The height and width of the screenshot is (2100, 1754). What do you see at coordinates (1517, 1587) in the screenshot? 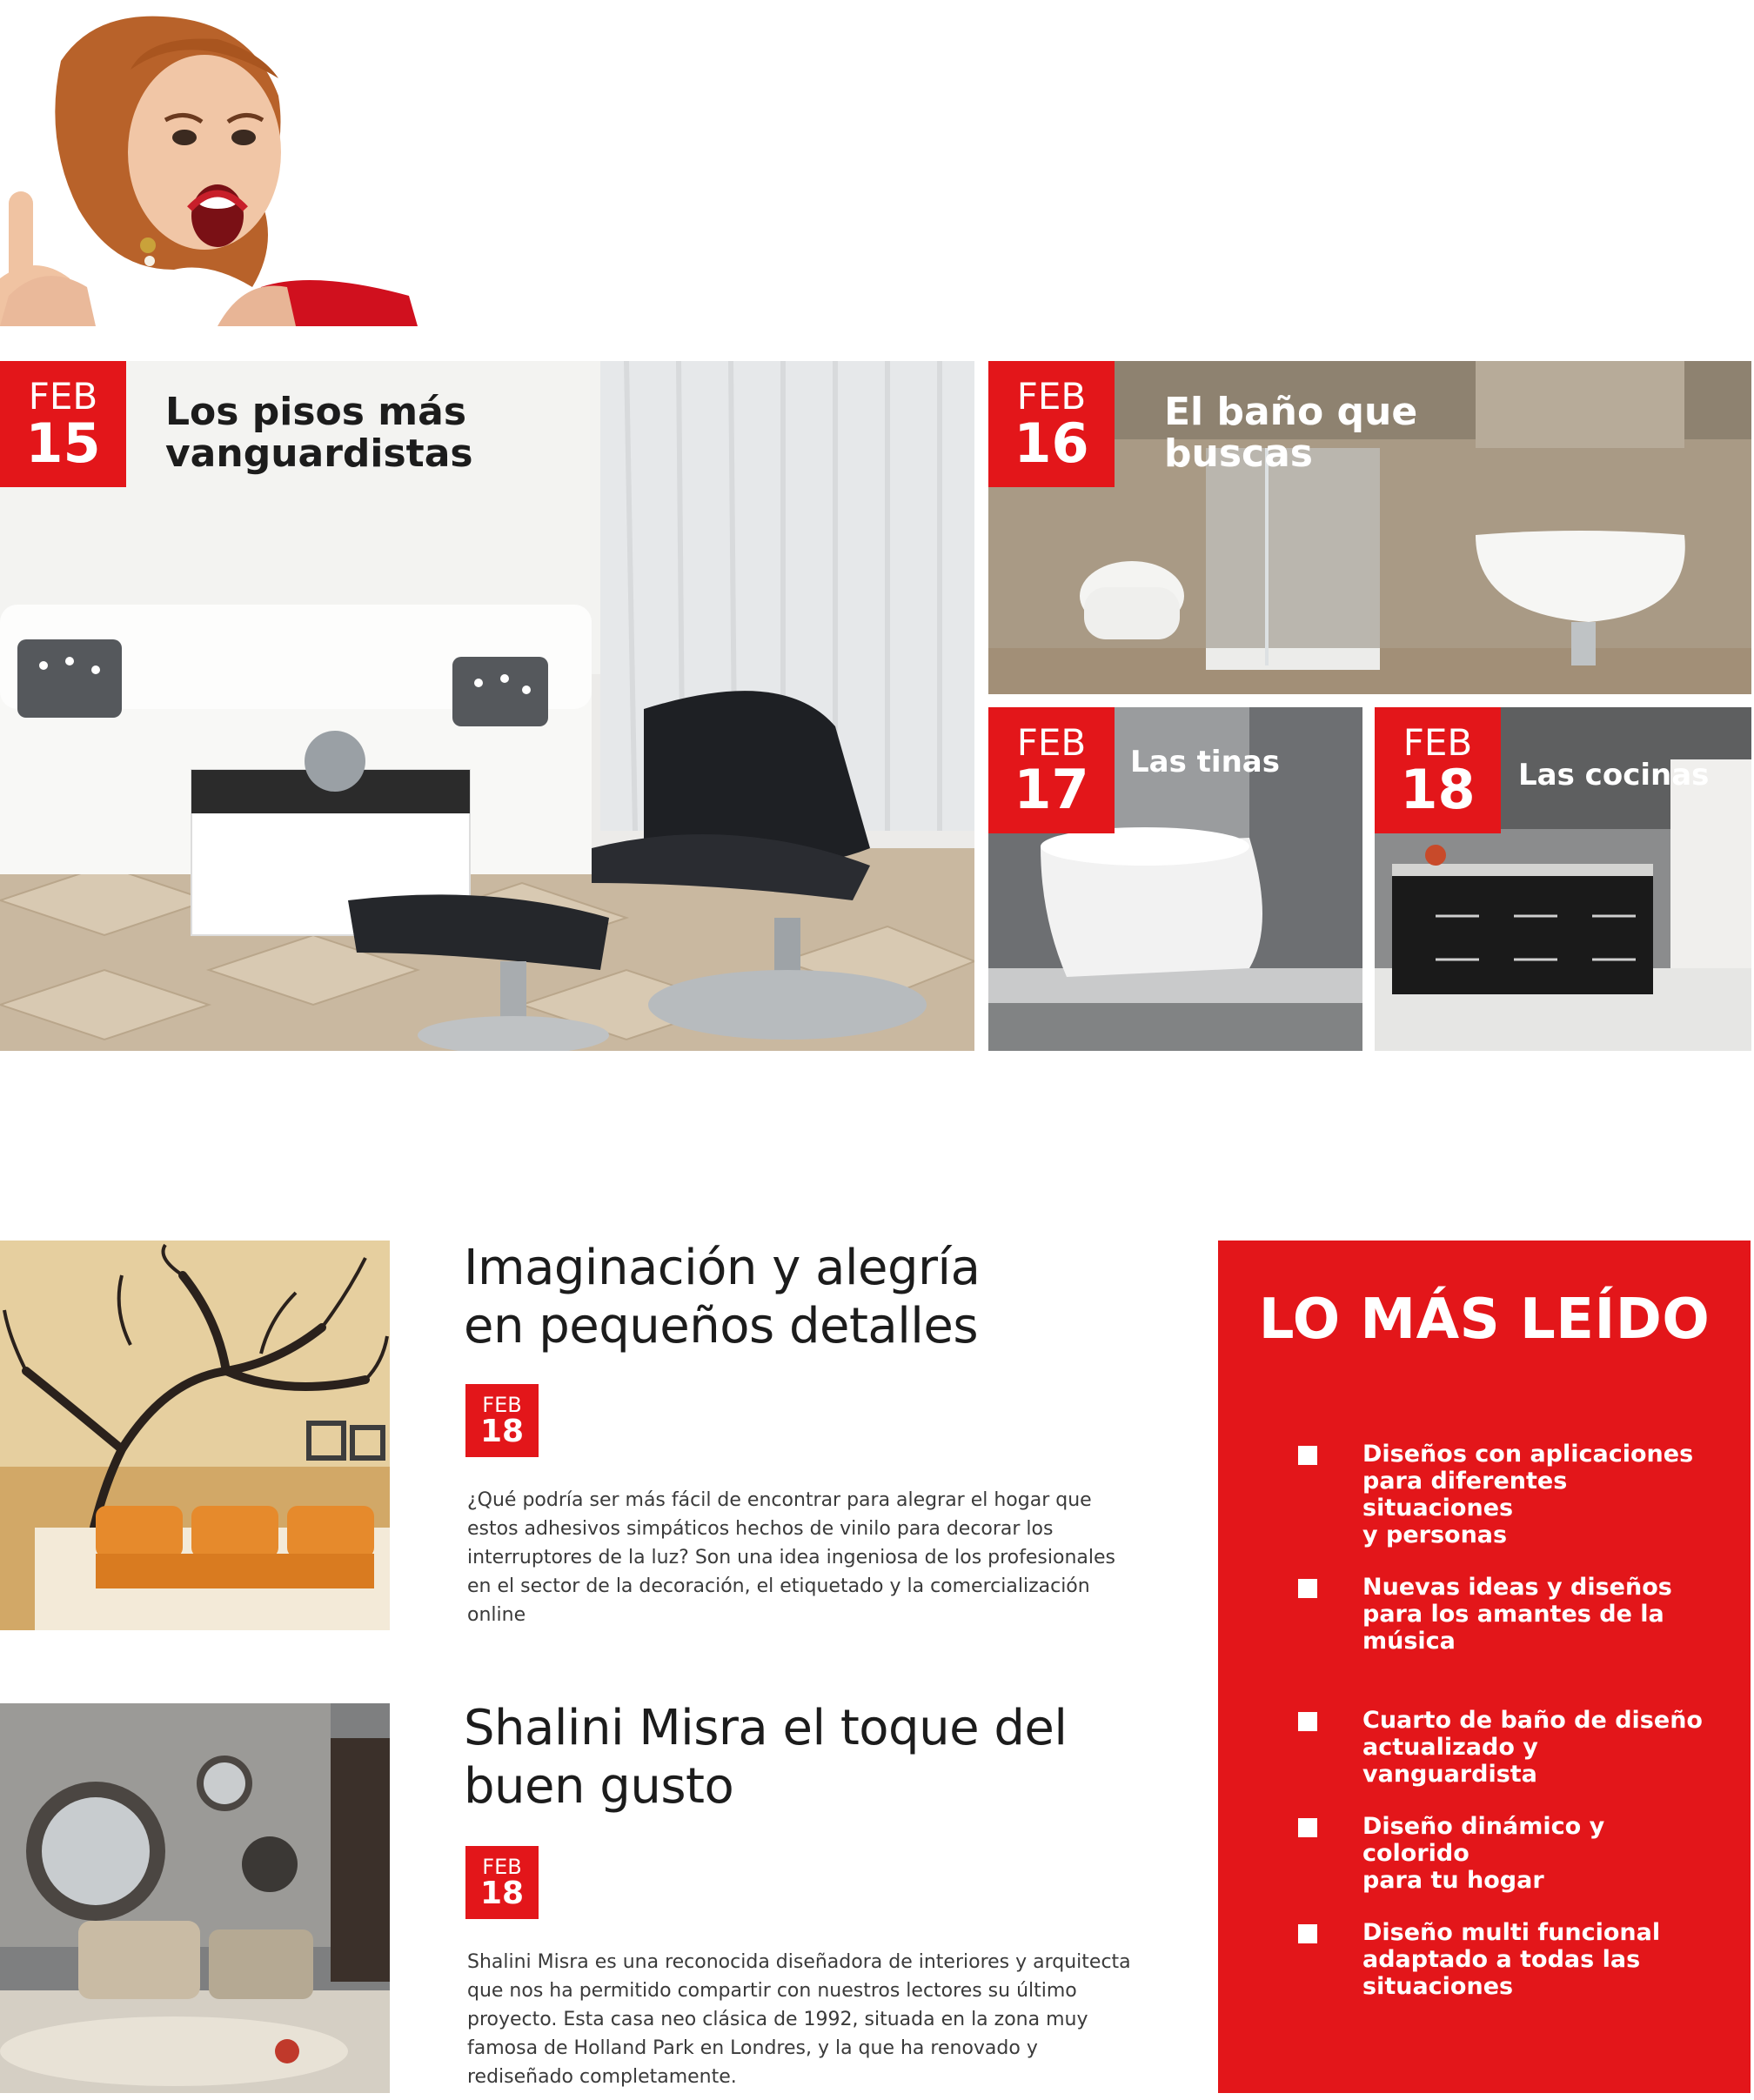
I see `item-line: Nuevas ideas y diseños` at bounding box center [1517, 1587].